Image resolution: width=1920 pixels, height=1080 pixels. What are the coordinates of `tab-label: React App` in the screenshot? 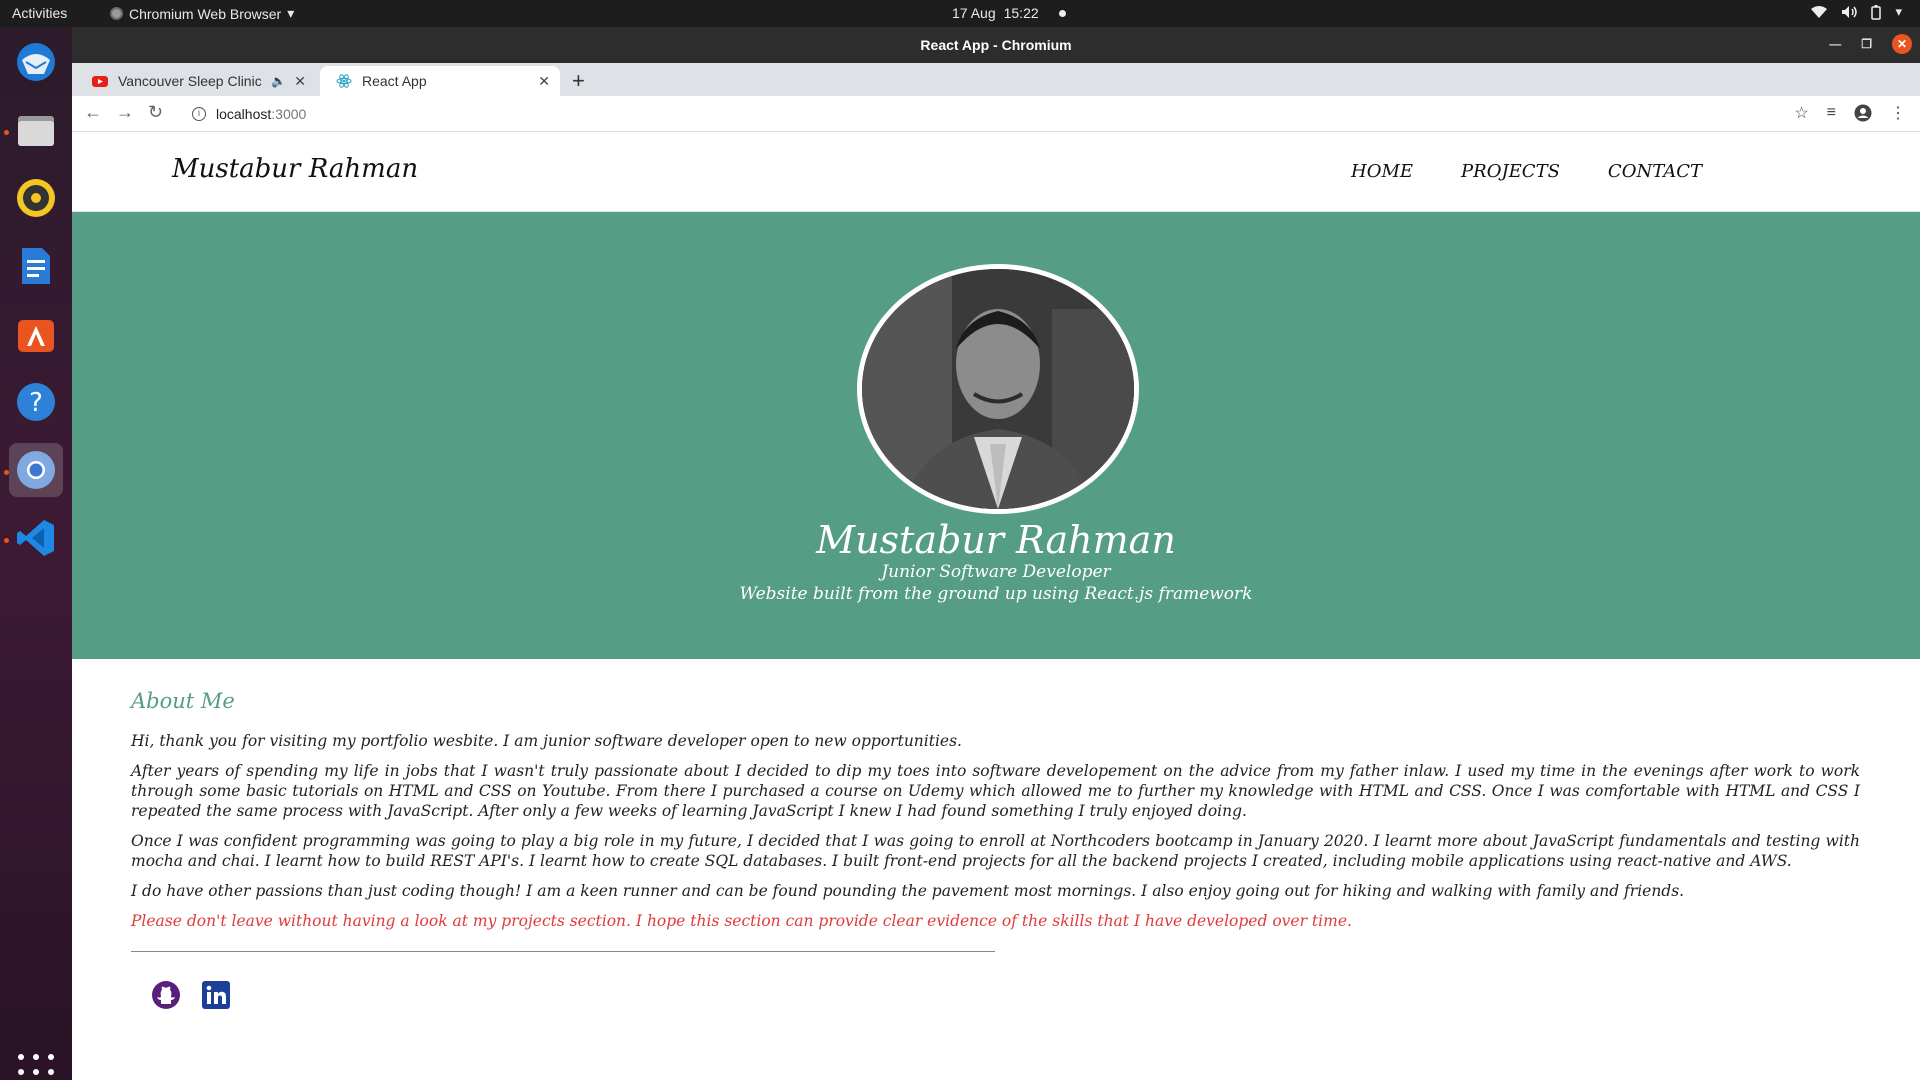 It's located at (394, 81).